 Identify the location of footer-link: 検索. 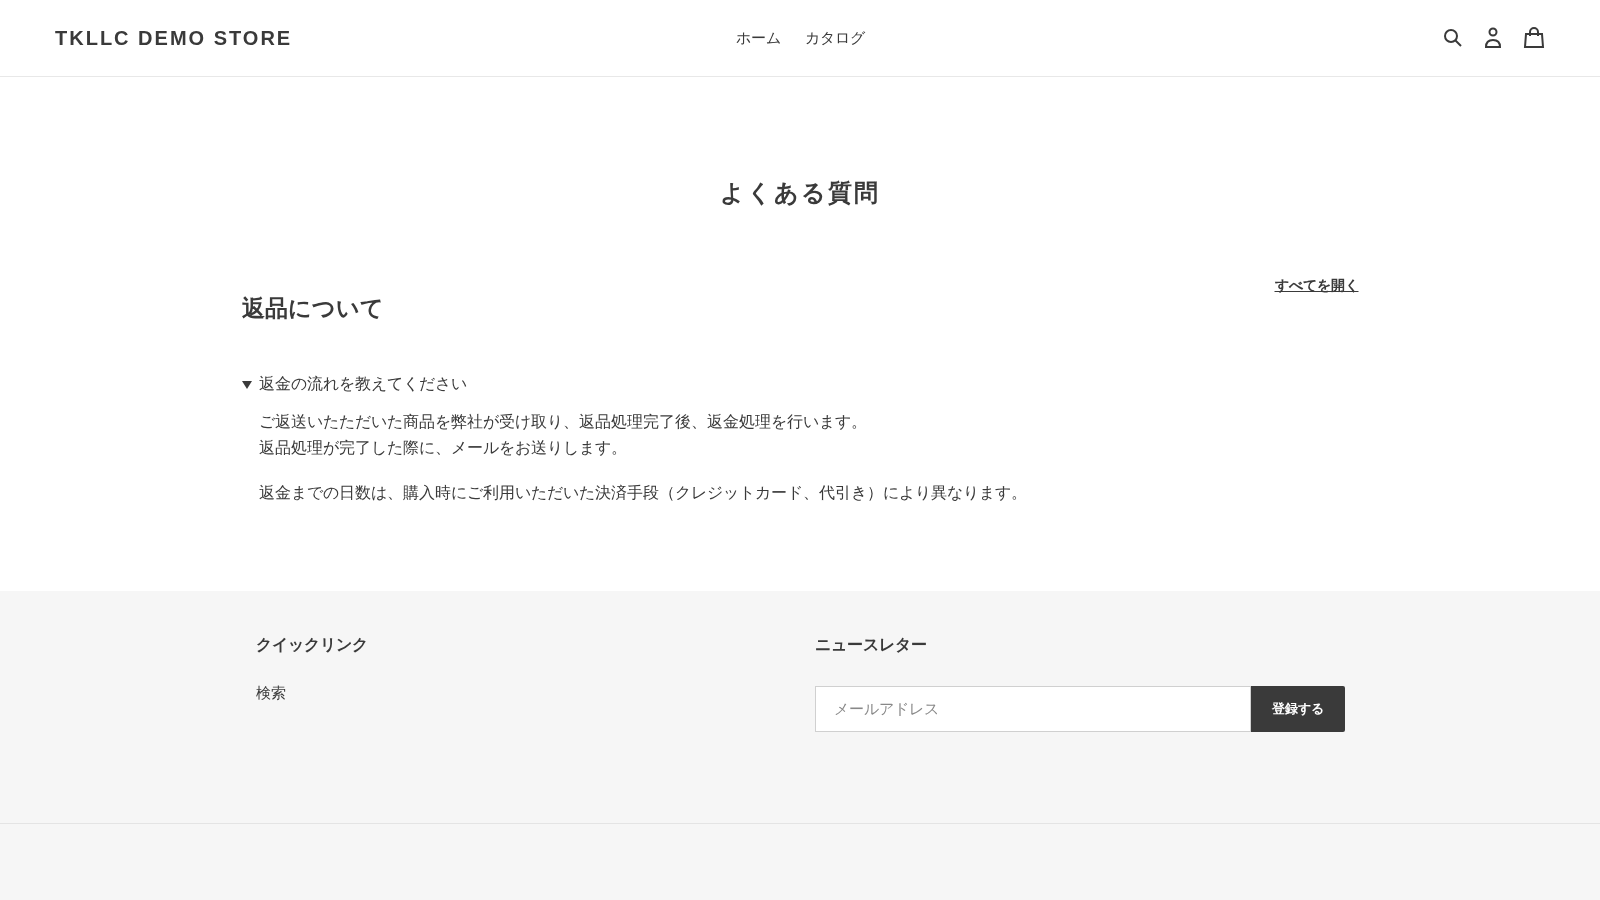
(535, 693).